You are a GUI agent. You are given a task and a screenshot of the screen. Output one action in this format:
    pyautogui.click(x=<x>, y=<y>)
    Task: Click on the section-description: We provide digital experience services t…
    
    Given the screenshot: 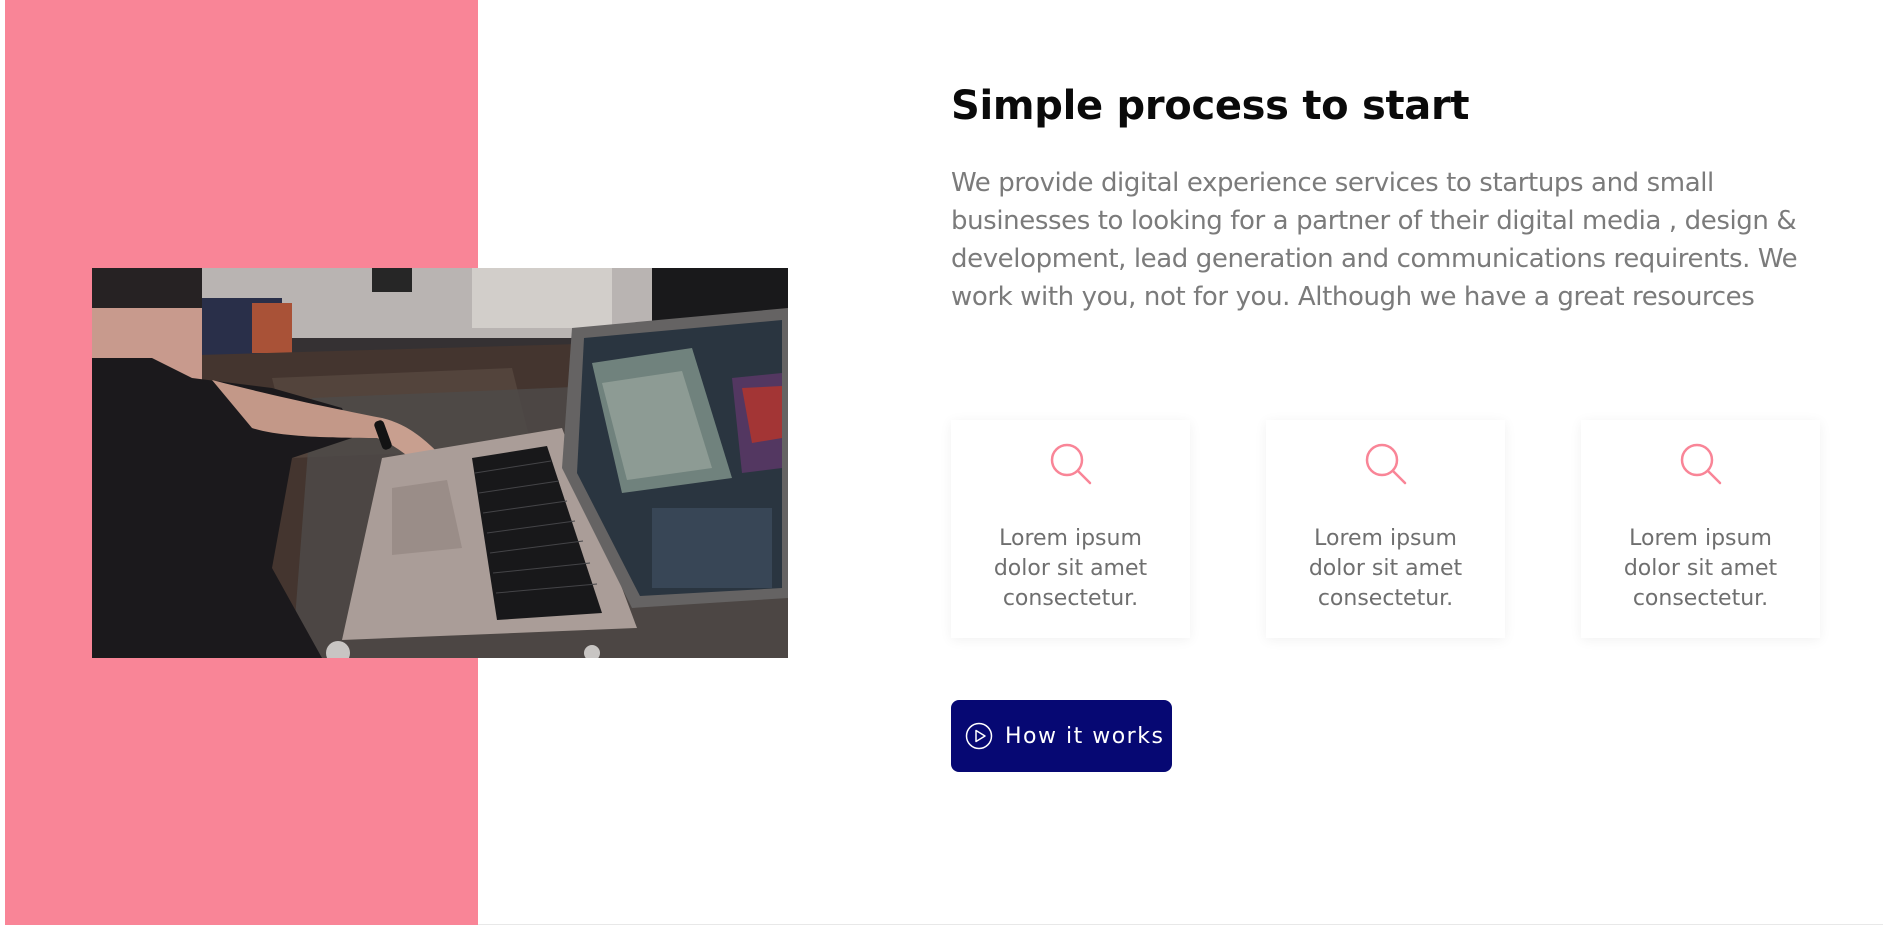 What is the action you would take?
    pyautogui.click(x=1374, y=240)
    